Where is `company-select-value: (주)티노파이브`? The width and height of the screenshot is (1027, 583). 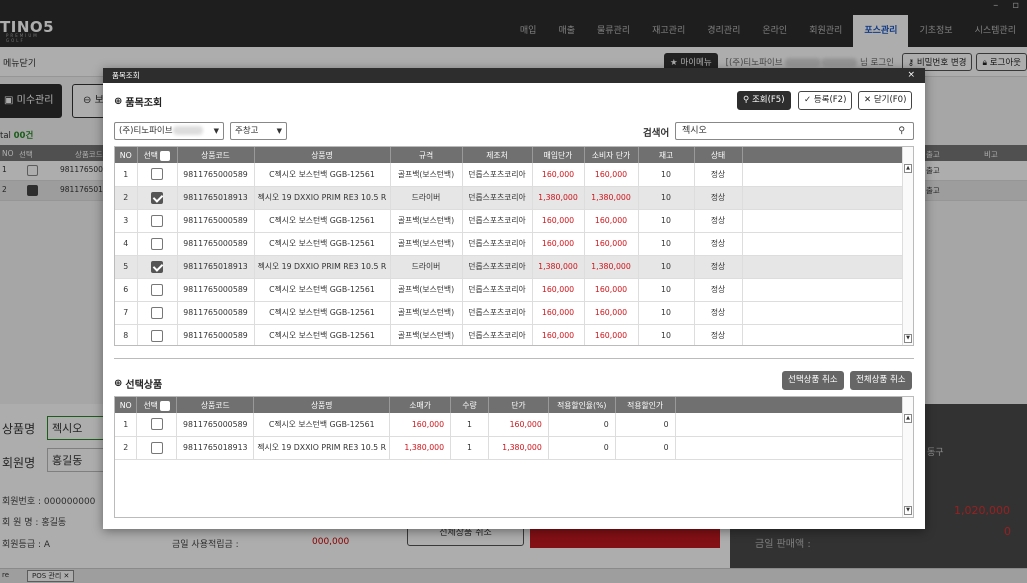 company-select-value: (주)티노파이브 is located at coordinates (146, 131).